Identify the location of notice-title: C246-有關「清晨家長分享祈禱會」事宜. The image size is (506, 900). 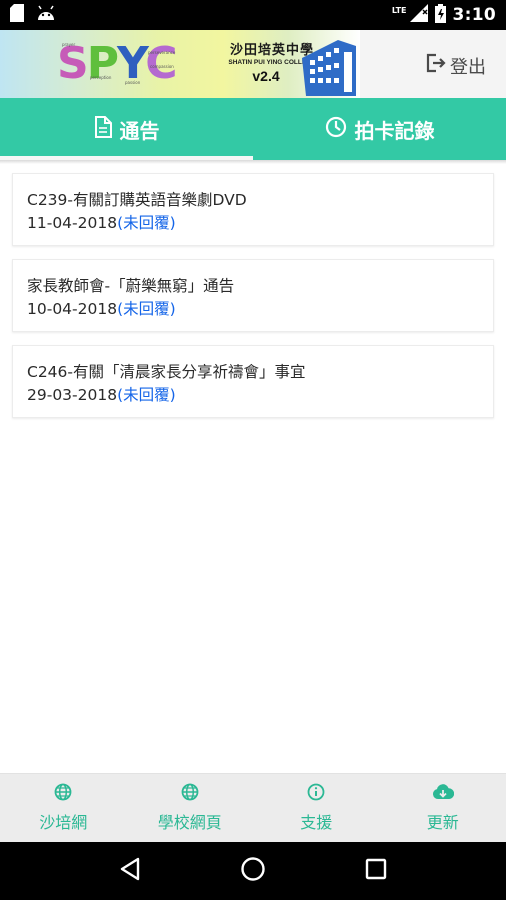
(166, 372).